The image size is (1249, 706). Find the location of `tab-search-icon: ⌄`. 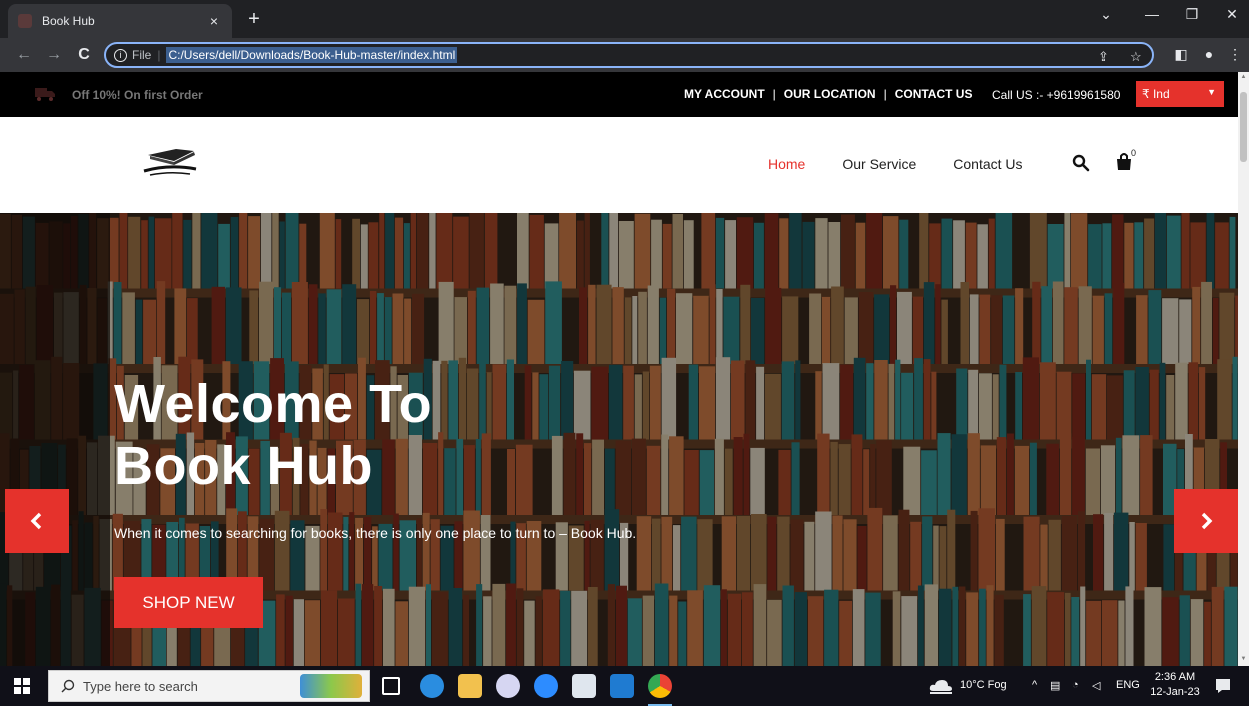

tab-search-icon: ⌄ is located at coordinates (1106, 14).